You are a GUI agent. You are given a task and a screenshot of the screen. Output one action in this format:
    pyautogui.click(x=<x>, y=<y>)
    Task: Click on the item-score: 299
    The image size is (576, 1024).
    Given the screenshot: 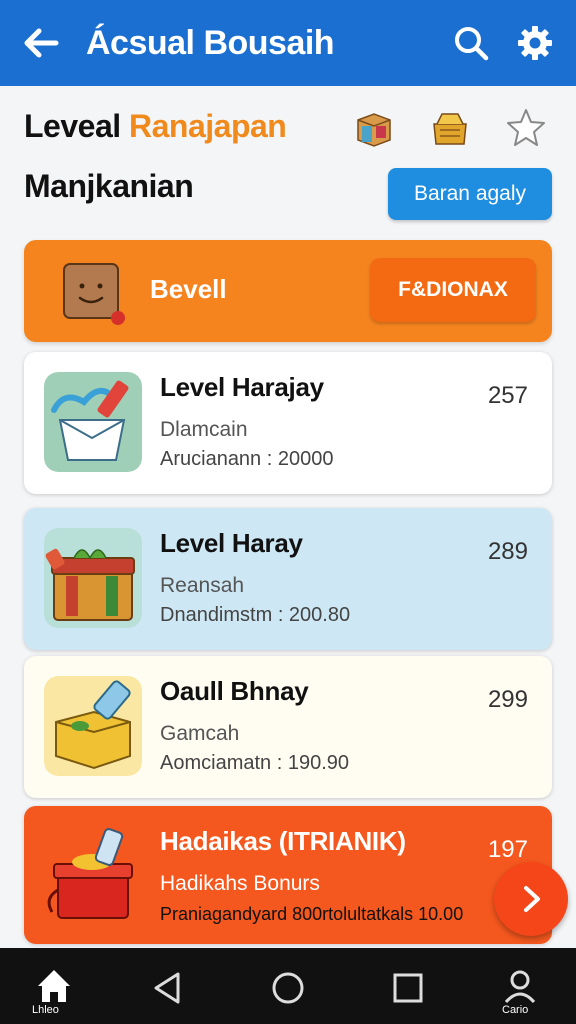 What is the action you would take?
    pyautogui.click(x=507, y=699)
    